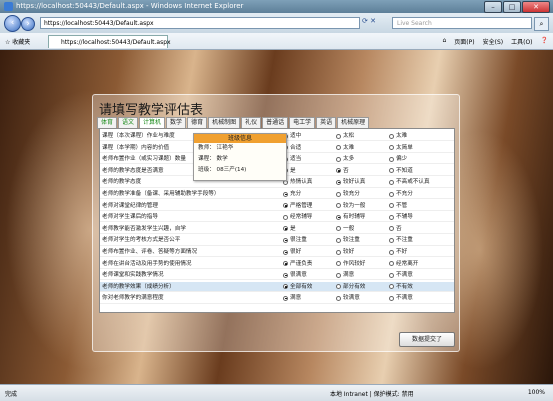  What do you see at coordinates (297, 287) in the screenshot?
I see `radio-option: 全部有效` at bounding box center [297, 287].